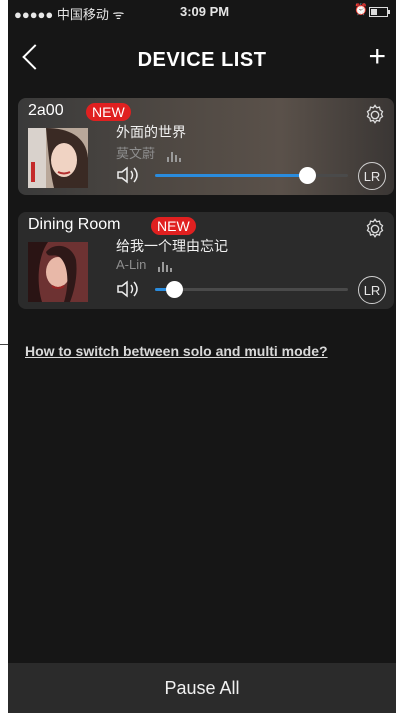  What do you see at coordinates (74, 224) in the screenshot?
I see `device-name: Dining Room` at bounding box center [74, 224].